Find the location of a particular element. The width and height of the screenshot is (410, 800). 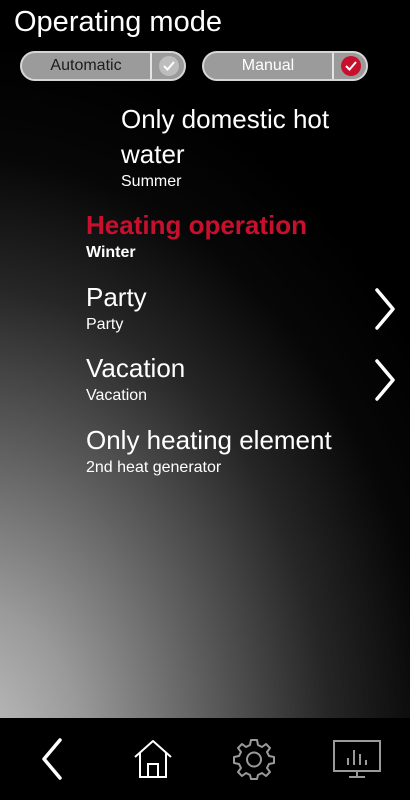

home-icon is located at coordinates (153, 759).